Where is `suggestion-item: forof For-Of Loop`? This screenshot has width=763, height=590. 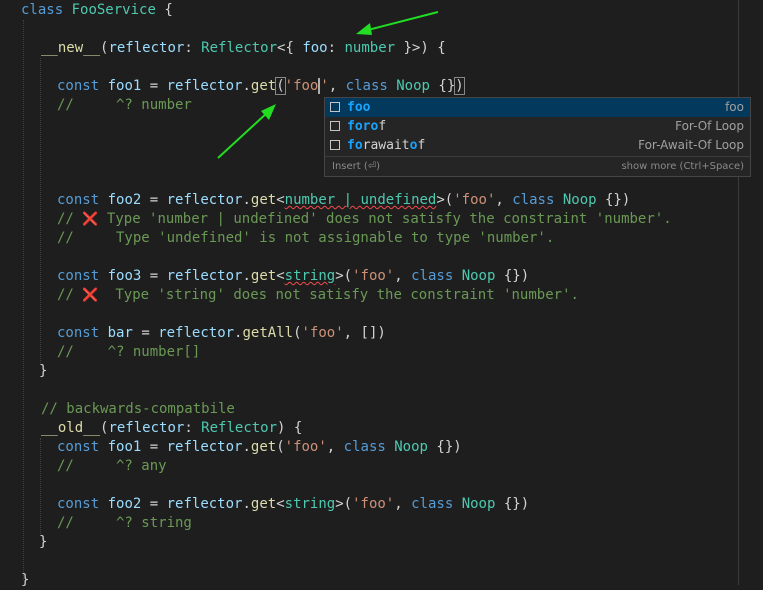 suggestion-item: forof For-Of Loop is located at coordinates (537, 126).